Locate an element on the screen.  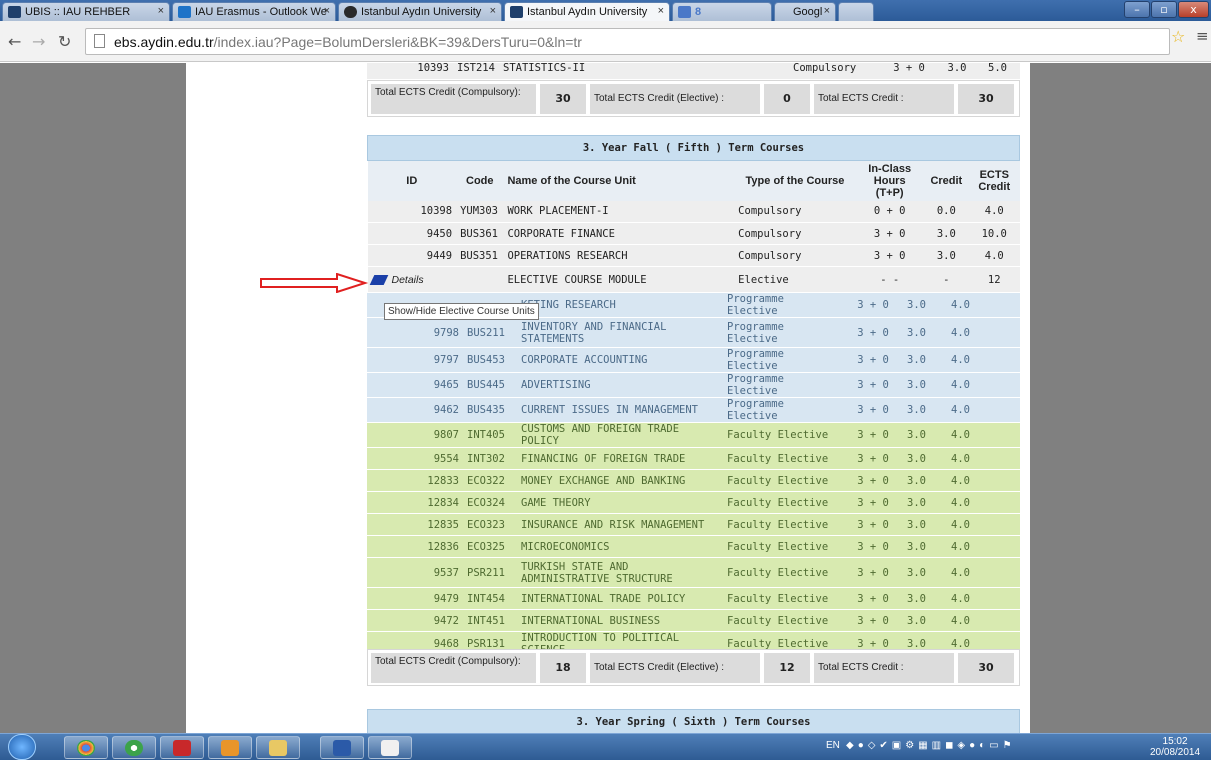
browser-tab-active: Istanbul Aydın University × is located at coordinates (587, 11).